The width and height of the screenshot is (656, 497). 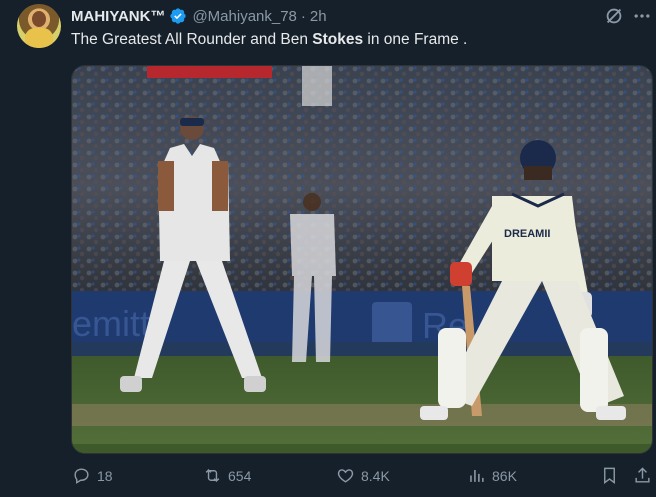 I want to click on verified-icon, so click(x=178, y=16).